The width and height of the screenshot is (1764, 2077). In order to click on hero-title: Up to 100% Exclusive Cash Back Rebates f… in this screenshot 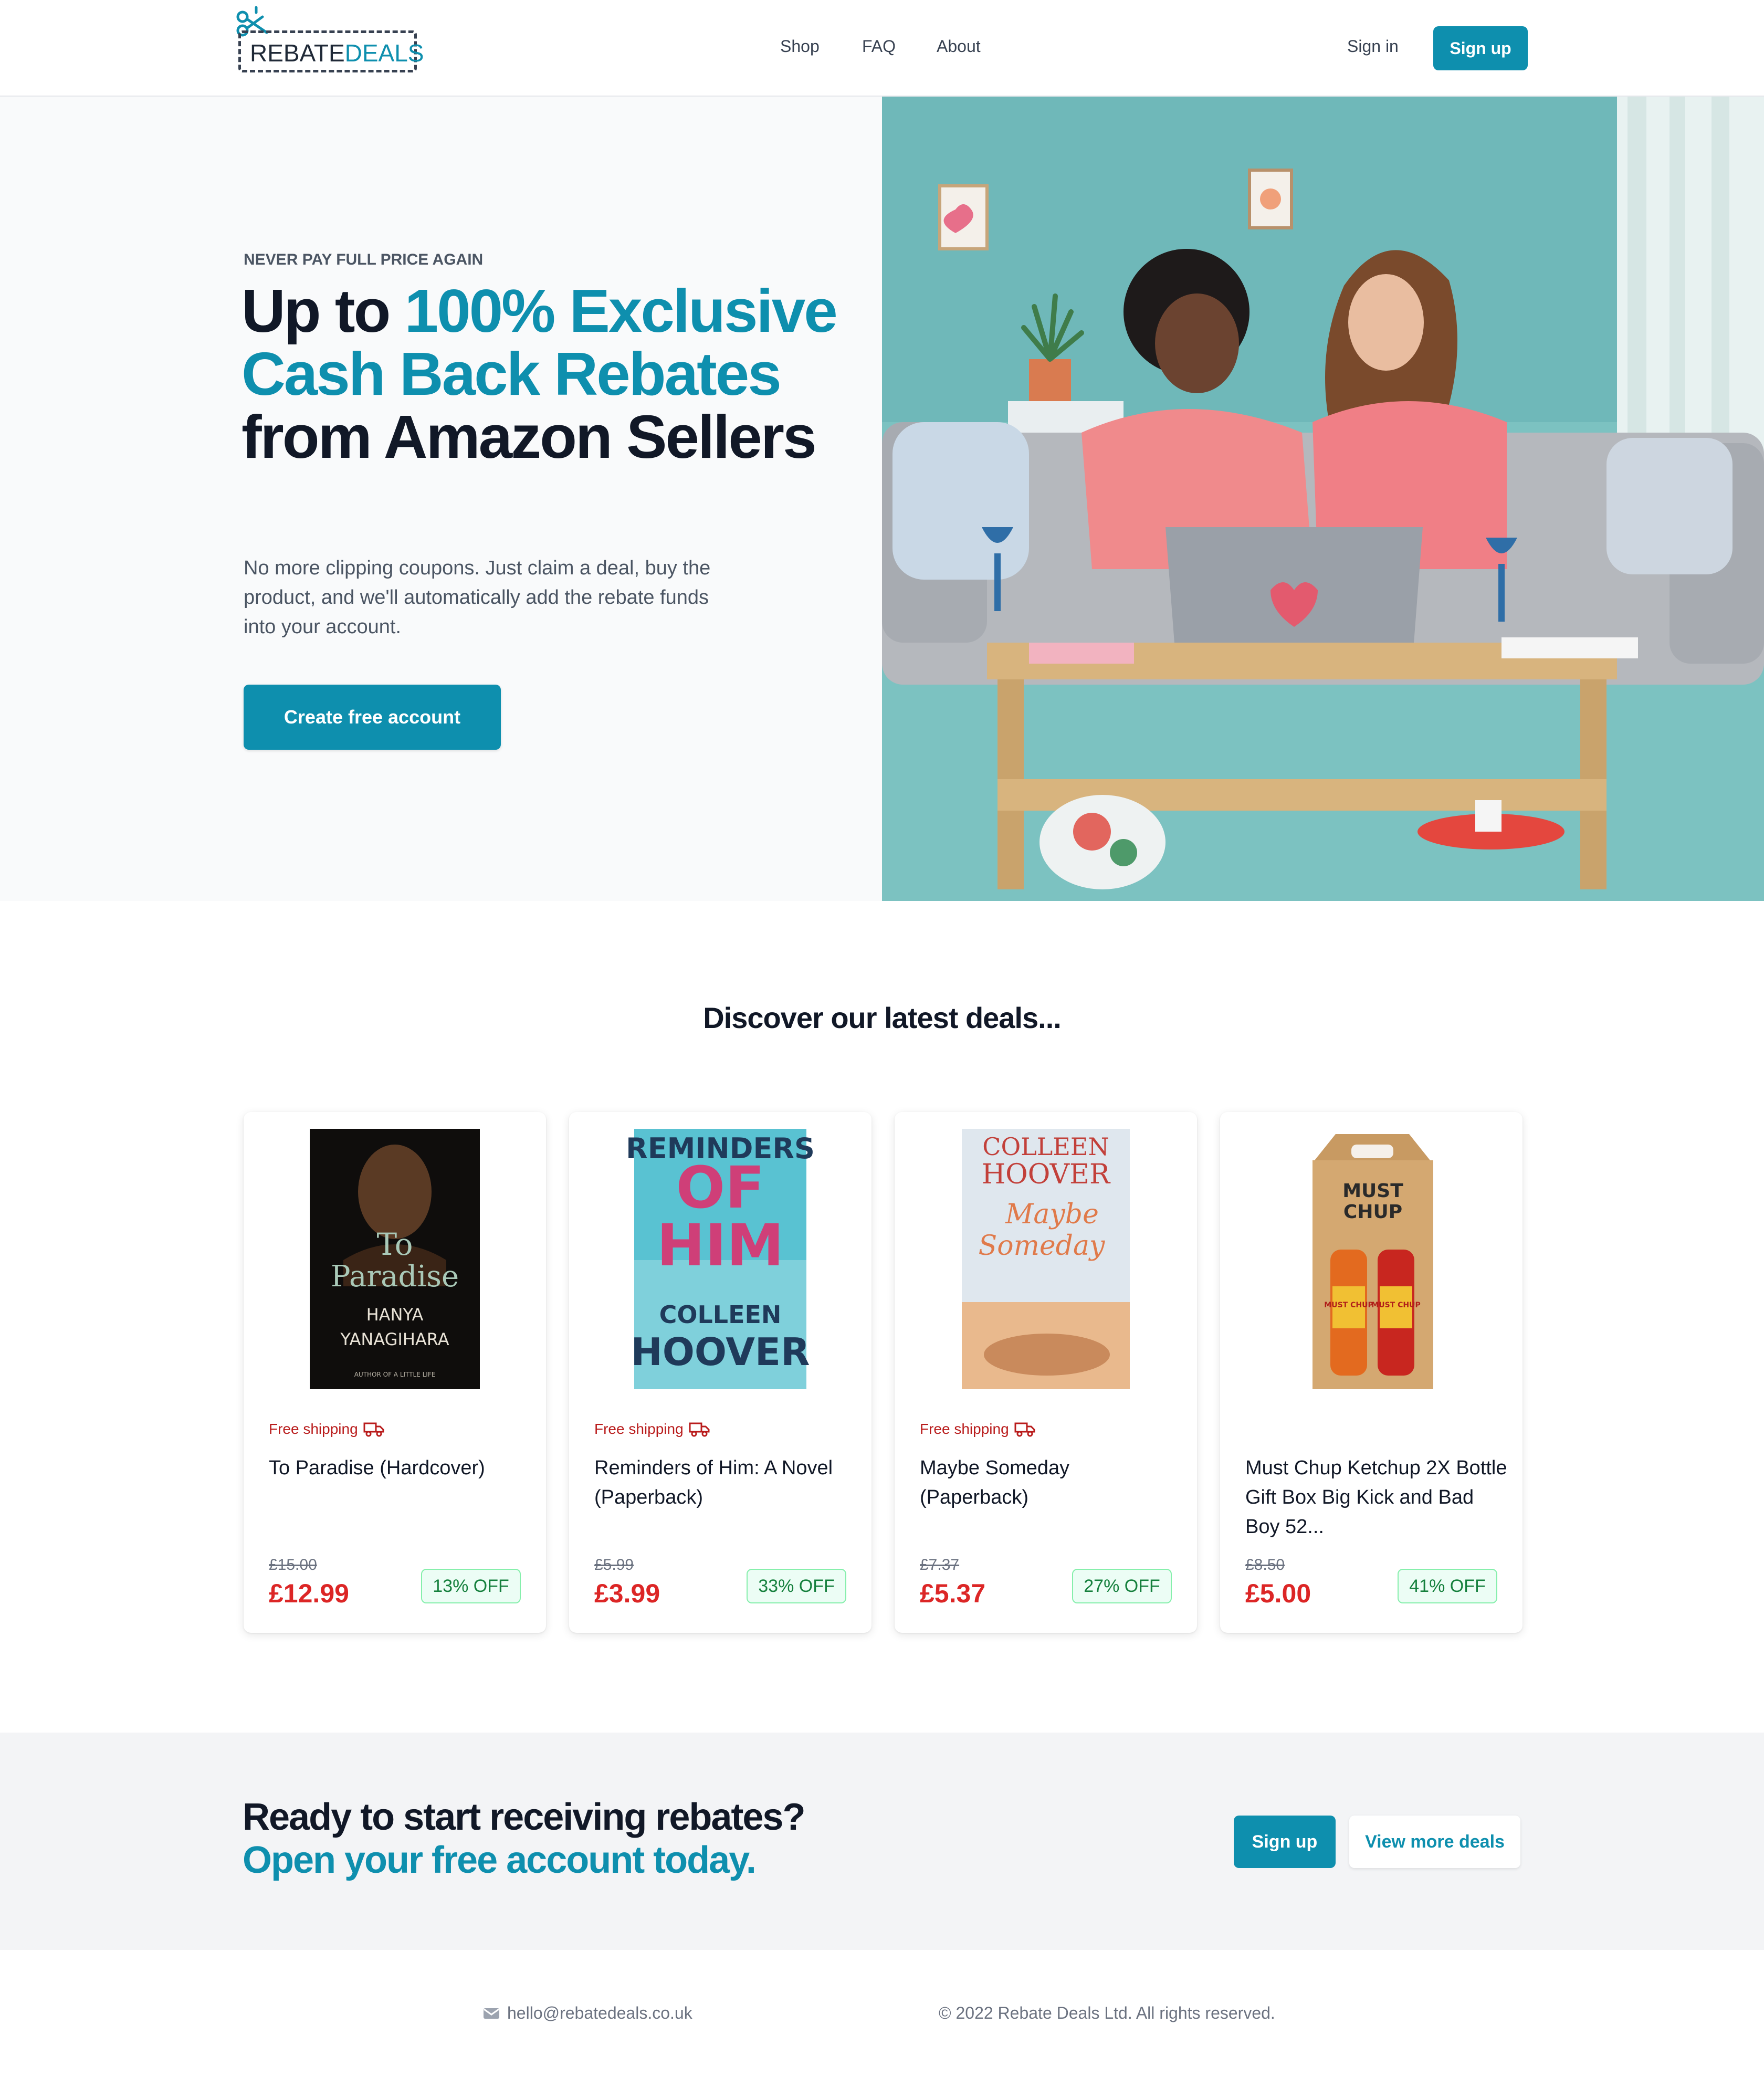, I will do `click(551, 373)`.